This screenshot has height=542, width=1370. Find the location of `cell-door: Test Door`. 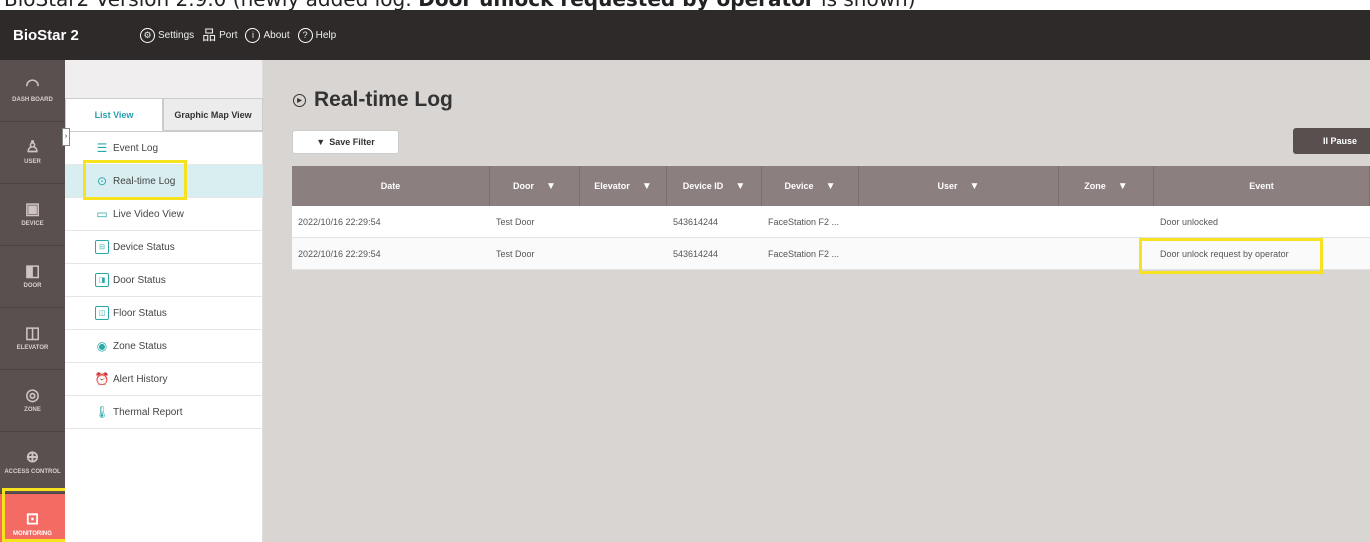

cell-door: Test Door is located at coordinates (515, 221).